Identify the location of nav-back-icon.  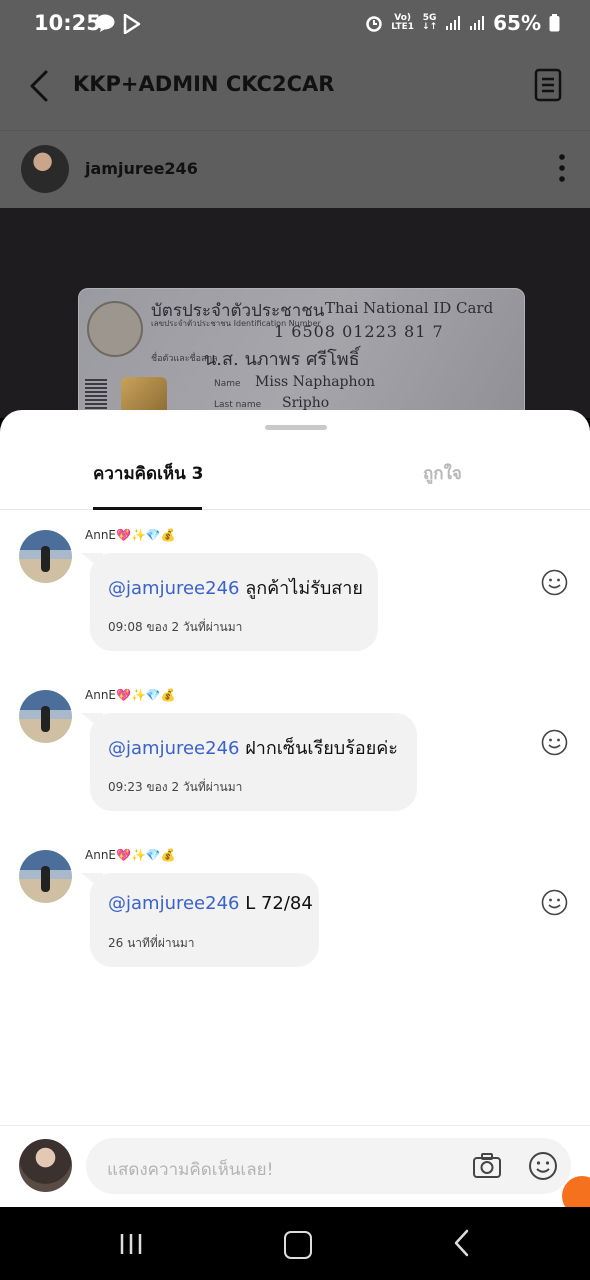
(462, 1243).